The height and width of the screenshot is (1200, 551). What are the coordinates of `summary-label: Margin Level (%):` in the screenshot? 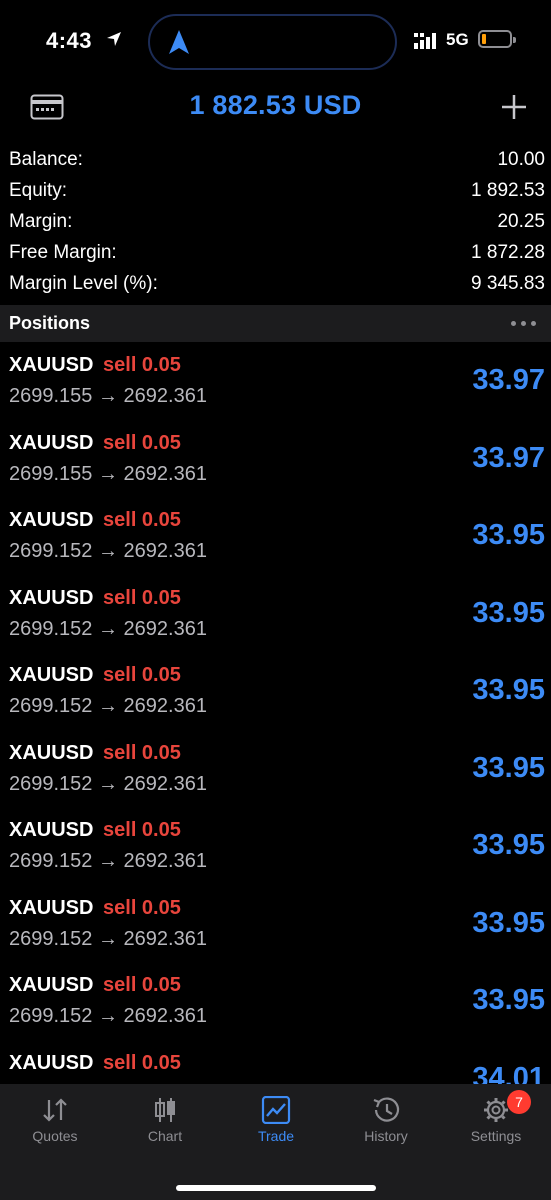 It's located at (83, 283).